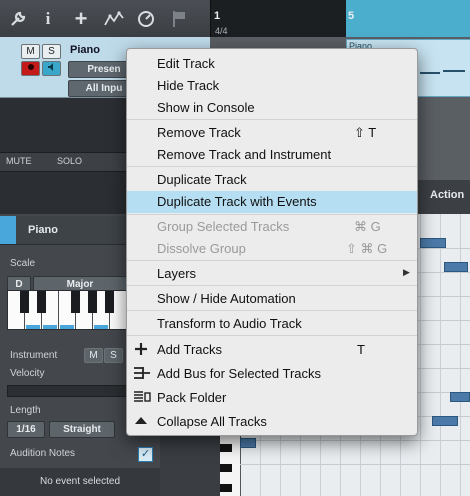  I want to click on menu-item-show-in-console: Show in Console, so click(272, 108).